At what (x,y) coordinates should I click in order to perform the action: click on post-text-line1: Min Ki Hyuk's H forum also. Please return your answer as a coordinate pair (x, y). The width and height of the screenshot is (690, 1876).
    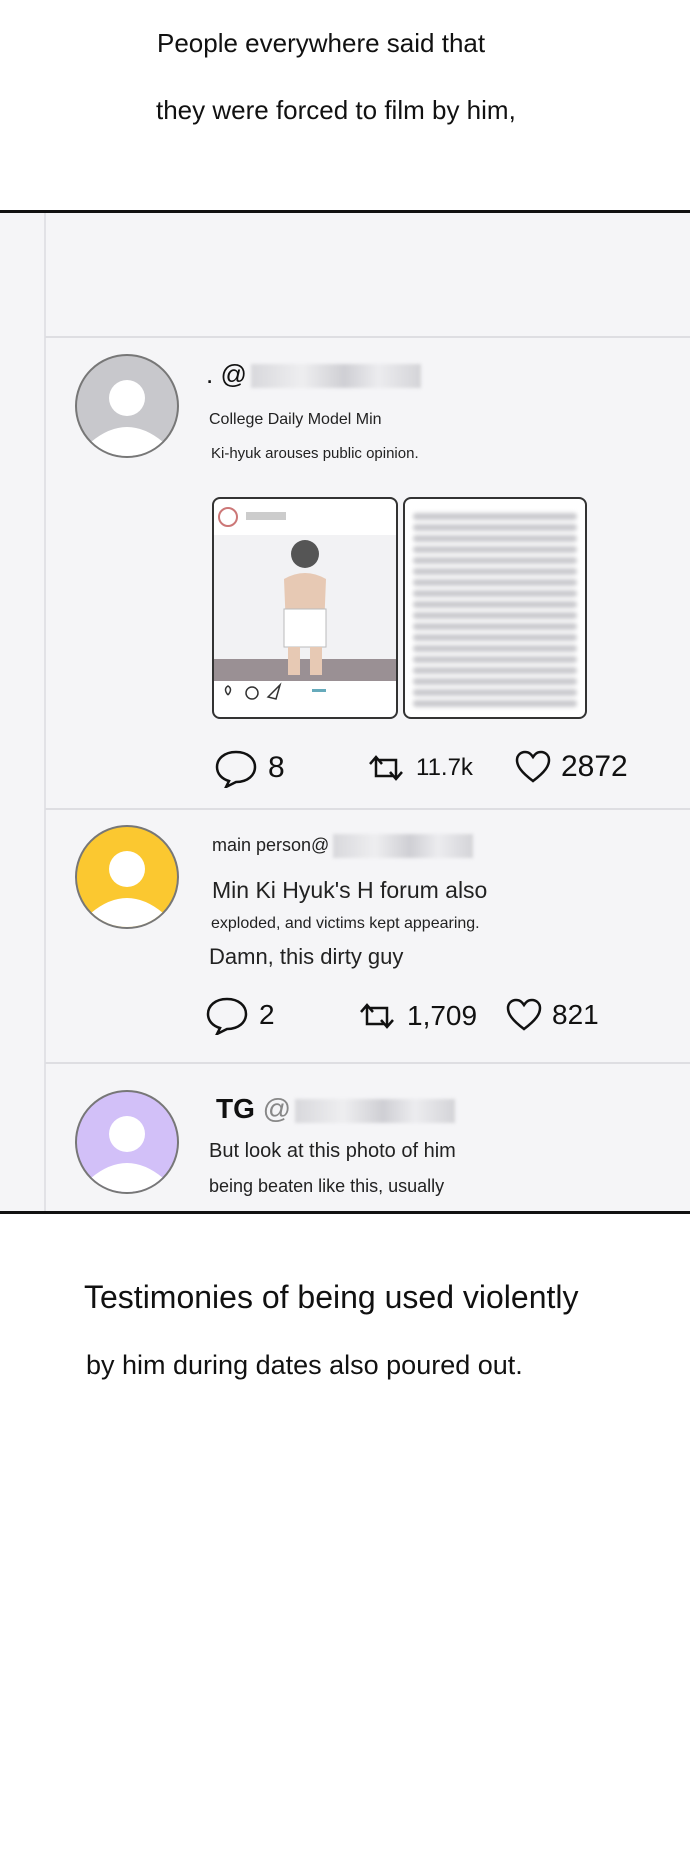
    Looking at the image, I should click on (350, 890).